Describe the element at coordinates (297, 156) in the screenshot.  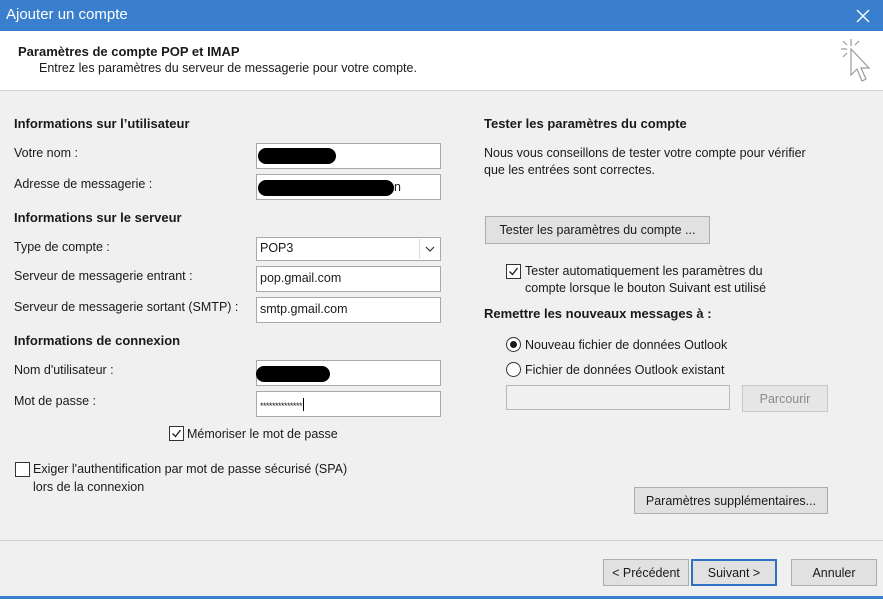
I see `redacted-name` at that location.